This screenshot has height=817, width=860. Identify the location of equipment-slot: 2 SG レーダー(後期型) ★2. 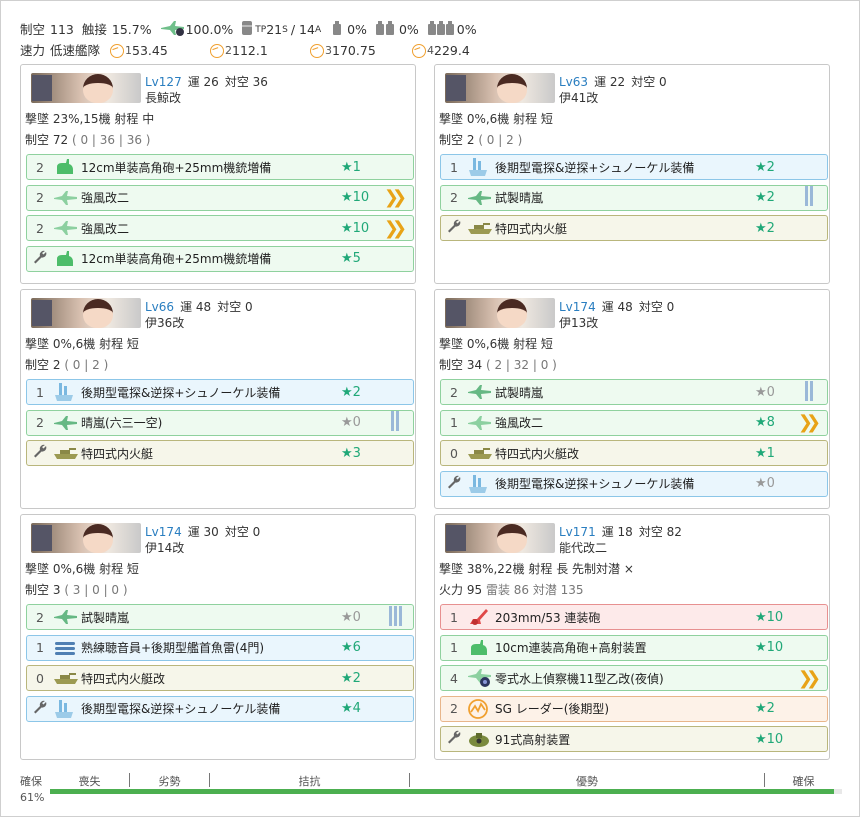
(634, 708).